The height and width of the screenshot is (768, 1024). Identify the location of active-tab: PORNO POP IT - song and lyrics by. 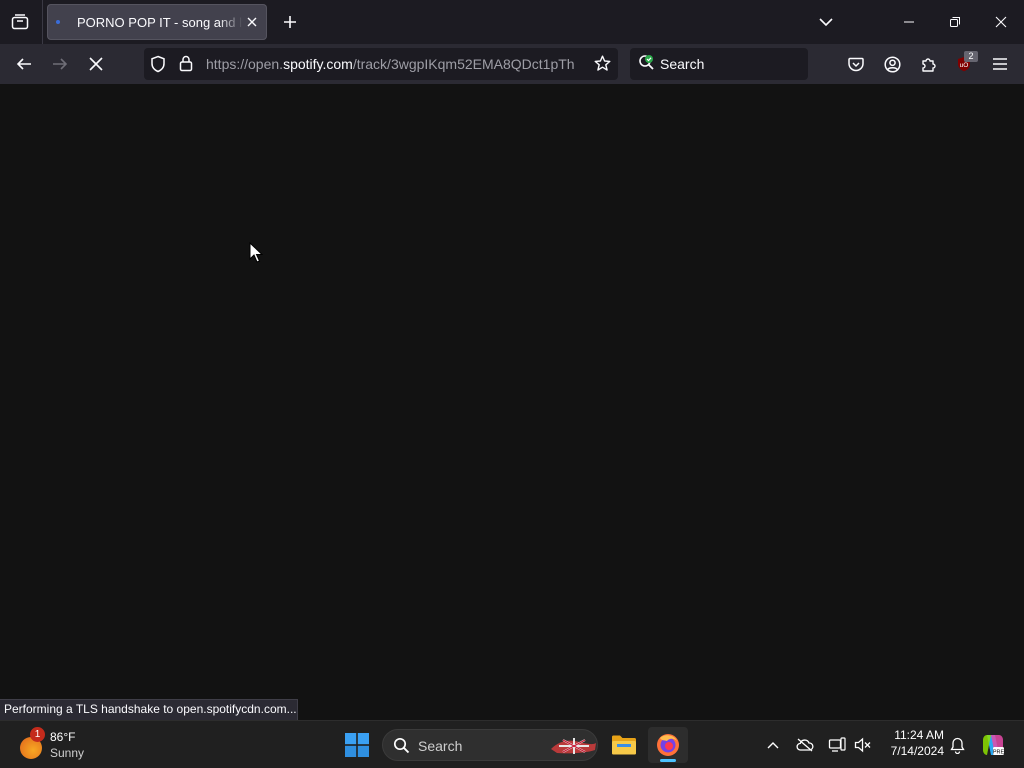
(157, 22).